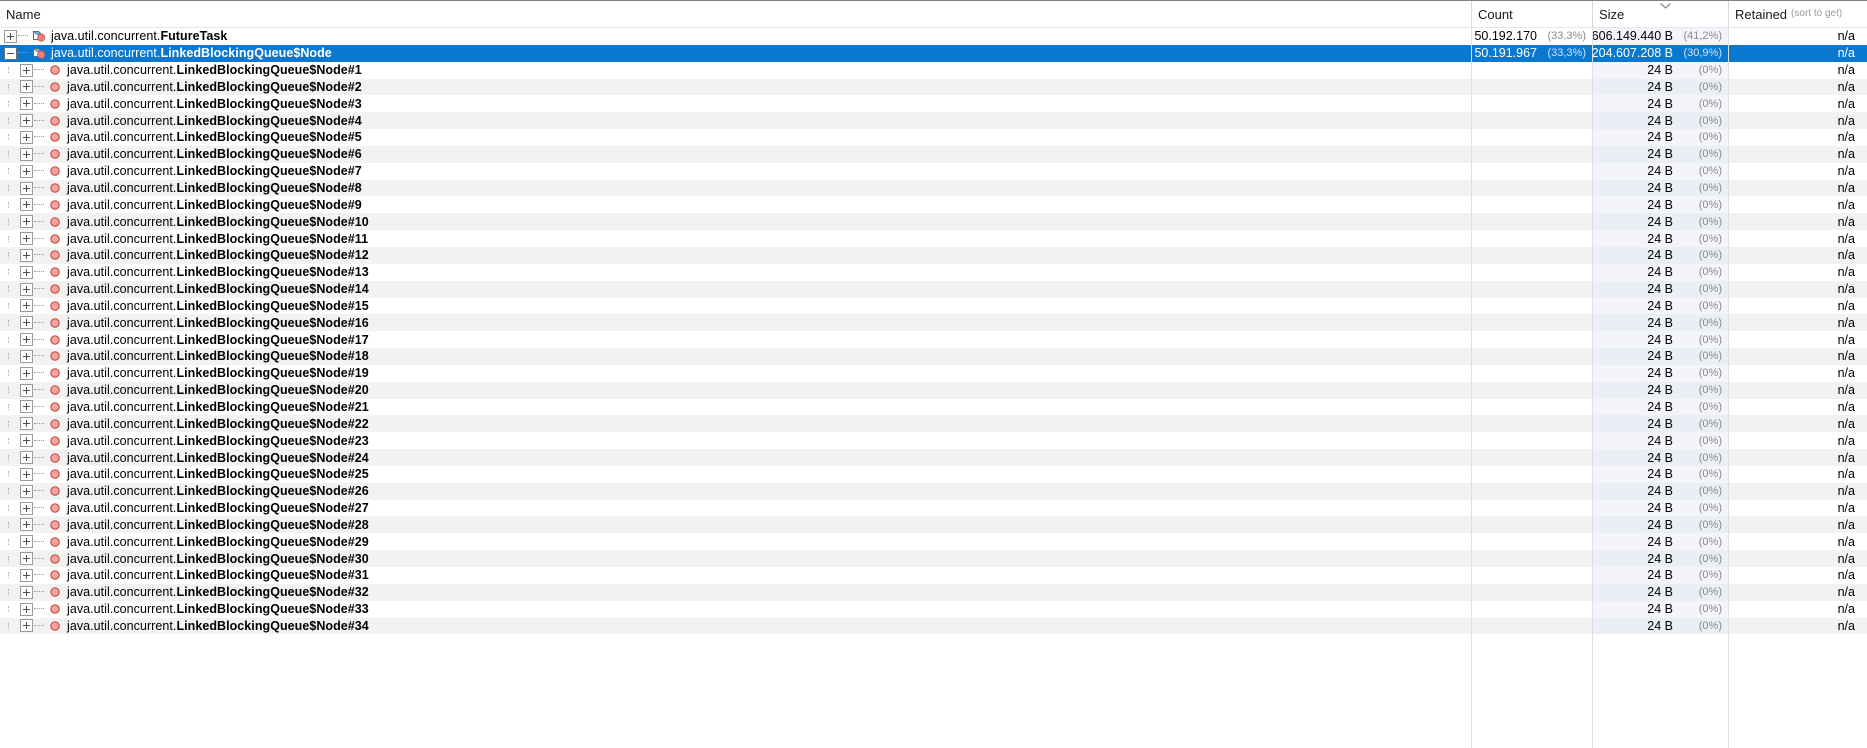 Image resolution: width=1867 pixels, height=748 pixels. Describe the element at coordinates (1531, 14) in the screenshot. I see `column-header-count: Count` at that location.